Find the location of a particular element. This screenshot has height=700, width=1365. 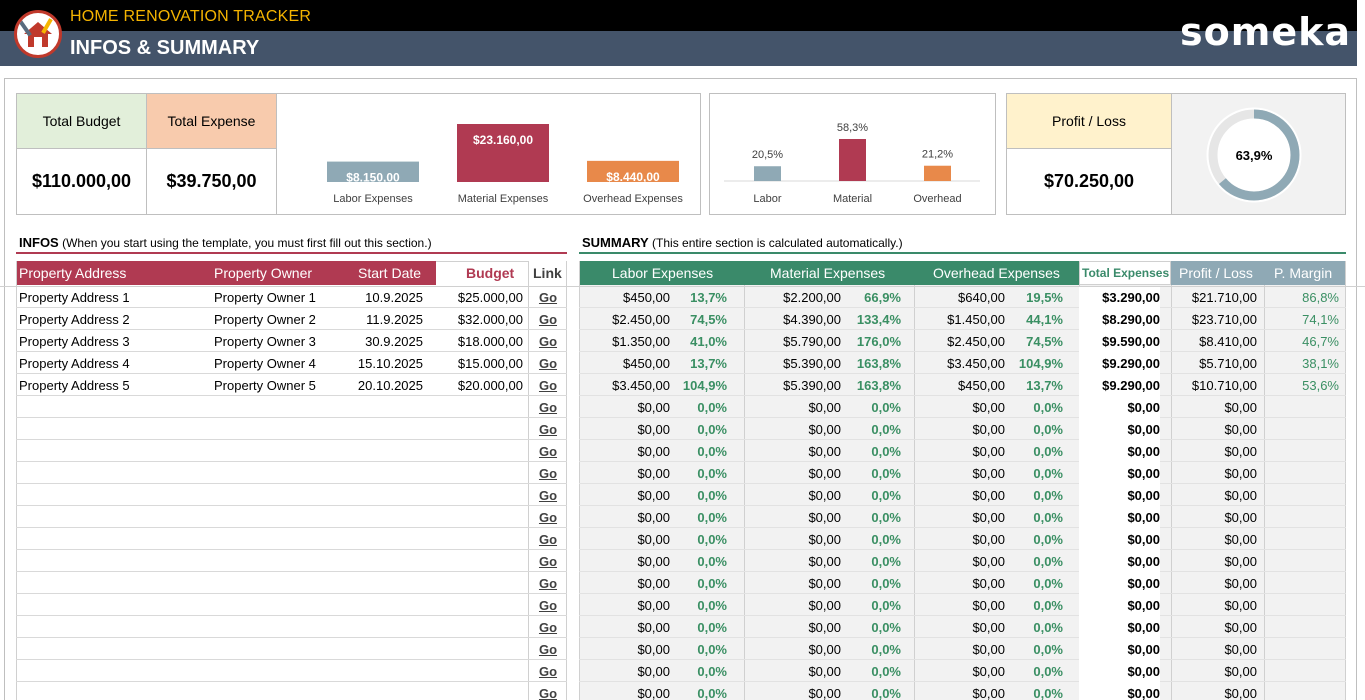

start-date-cell: 15.10.2025 is located at coordinates (384, 363).